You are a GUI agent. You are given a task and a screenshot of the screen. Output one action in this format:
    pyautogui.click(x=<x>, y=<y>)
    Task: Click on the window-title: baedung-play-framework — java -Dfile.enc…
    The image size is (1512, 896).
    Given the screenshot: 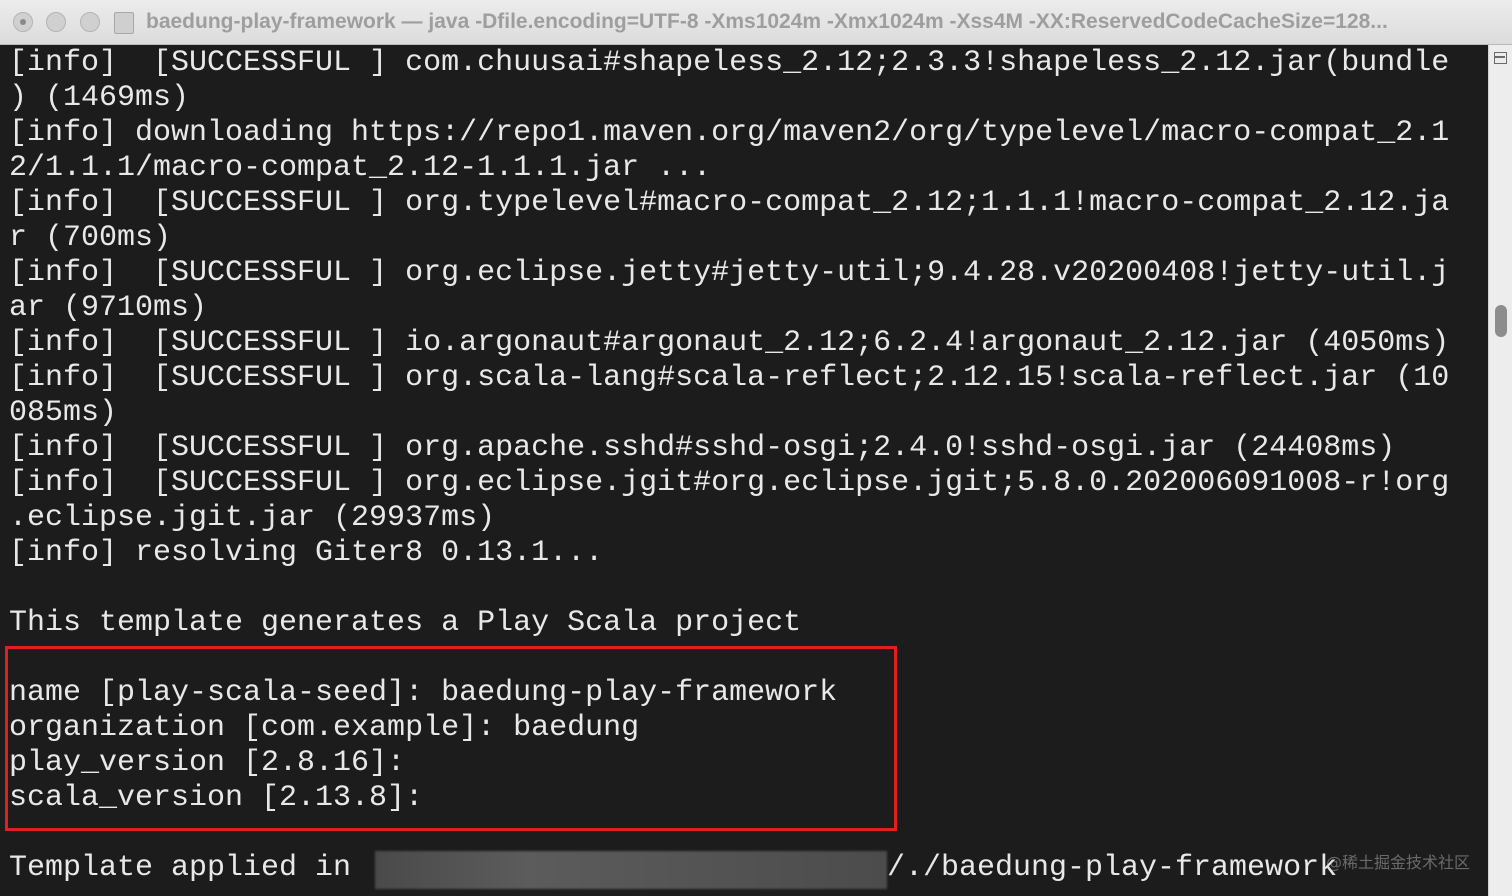 What is the action you would take?
    pyautogui.click(x=767, y=21)
    